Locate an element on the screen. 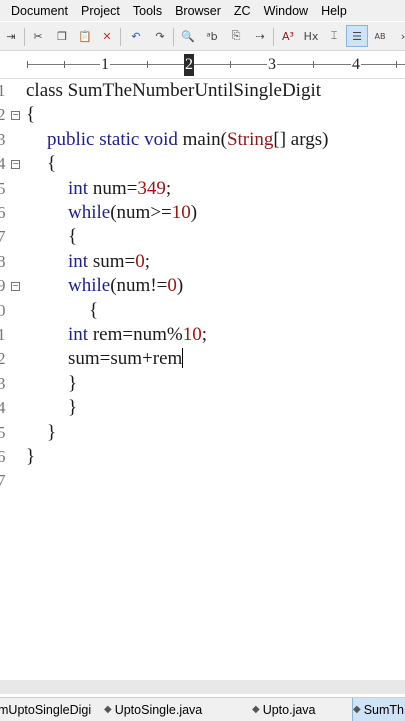 This screenshot has height=721, width=405. code-line: int rem=num%10; is located at coordinates (137, 335).